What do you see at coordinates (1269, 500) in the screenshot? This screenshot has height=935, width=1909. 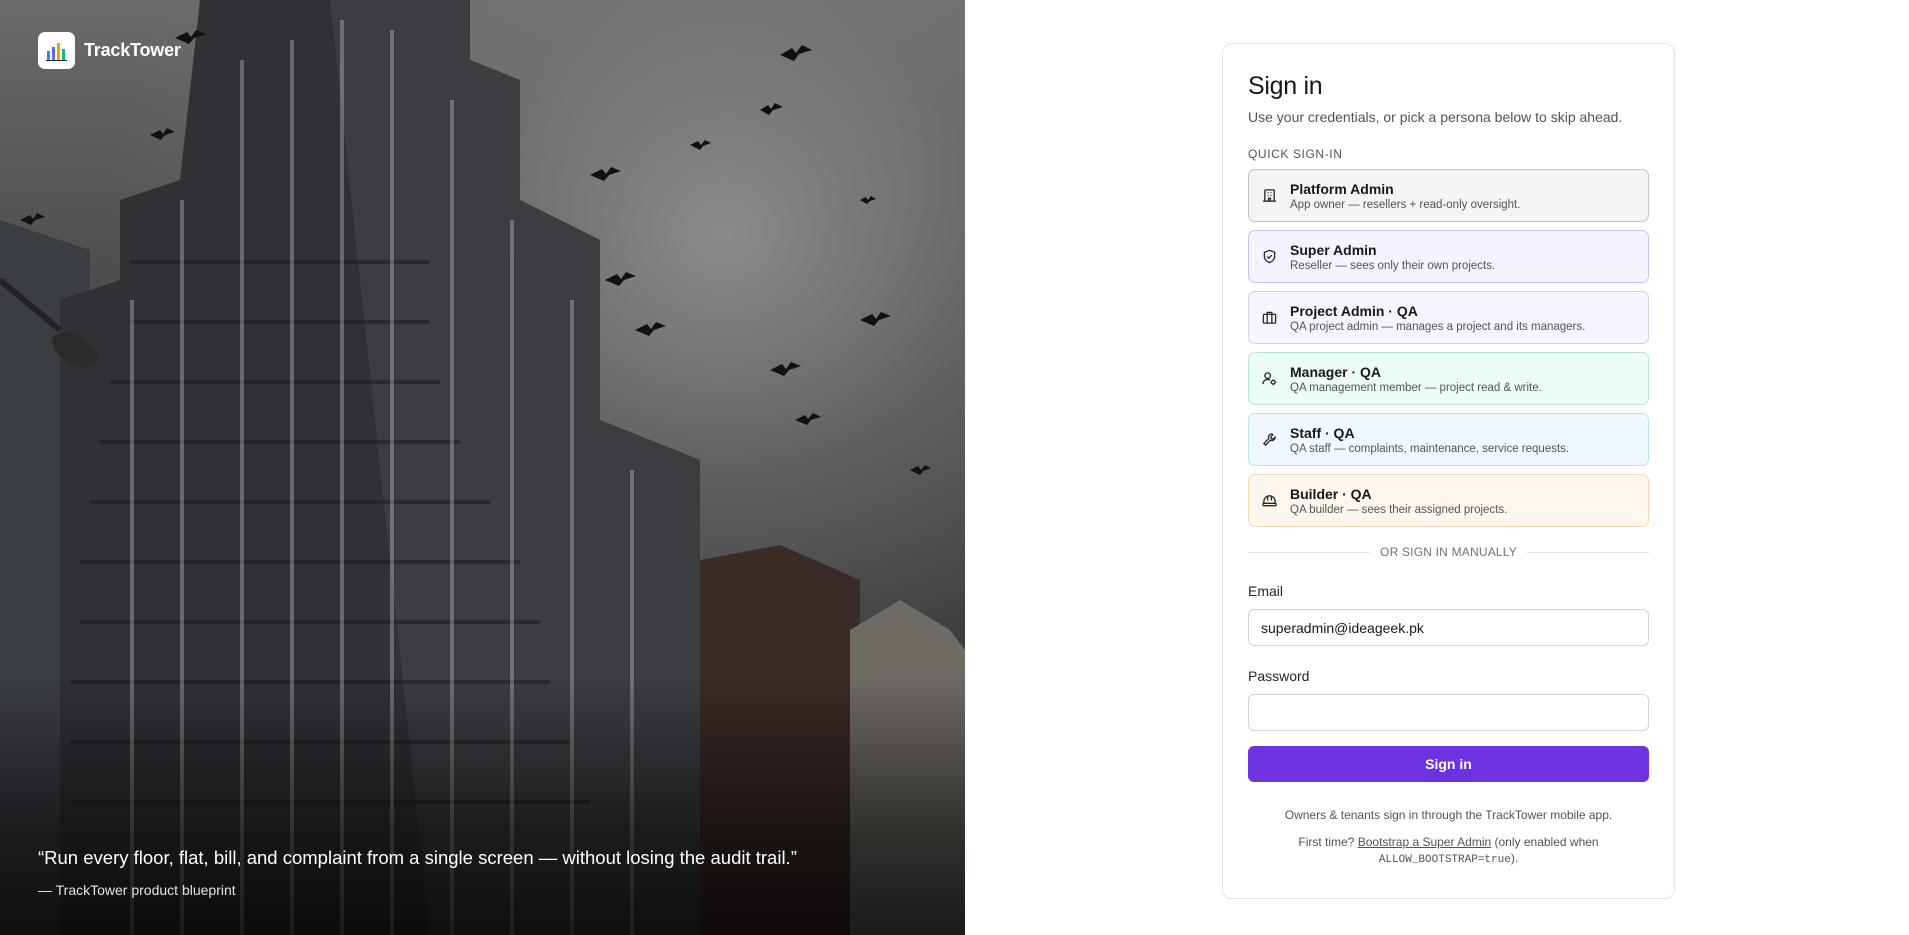 I see `hard-hat-icon` at bounding box center [1269, 500].